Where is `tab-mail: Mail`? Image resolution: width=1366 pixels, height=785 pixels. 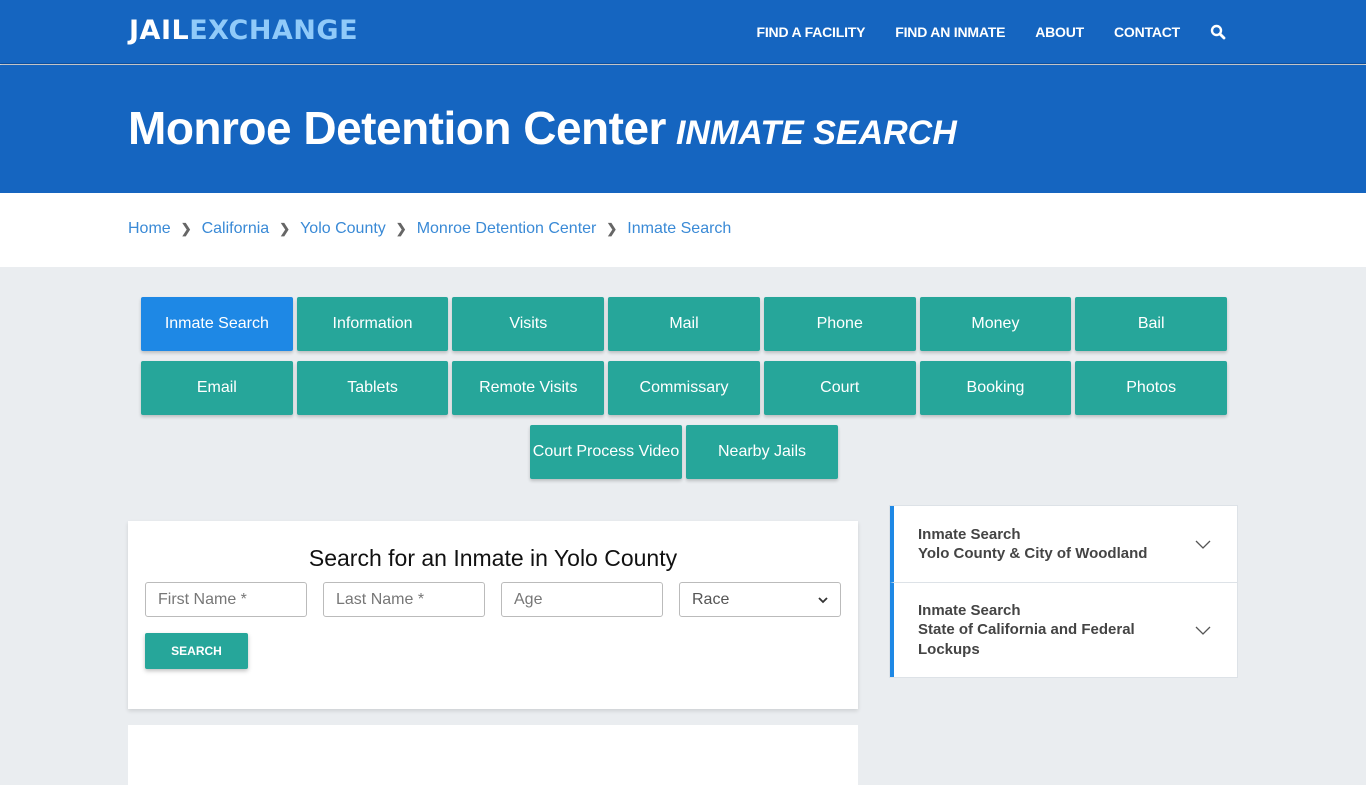 tab-mail: Mail is located at coordinates (684, 324).